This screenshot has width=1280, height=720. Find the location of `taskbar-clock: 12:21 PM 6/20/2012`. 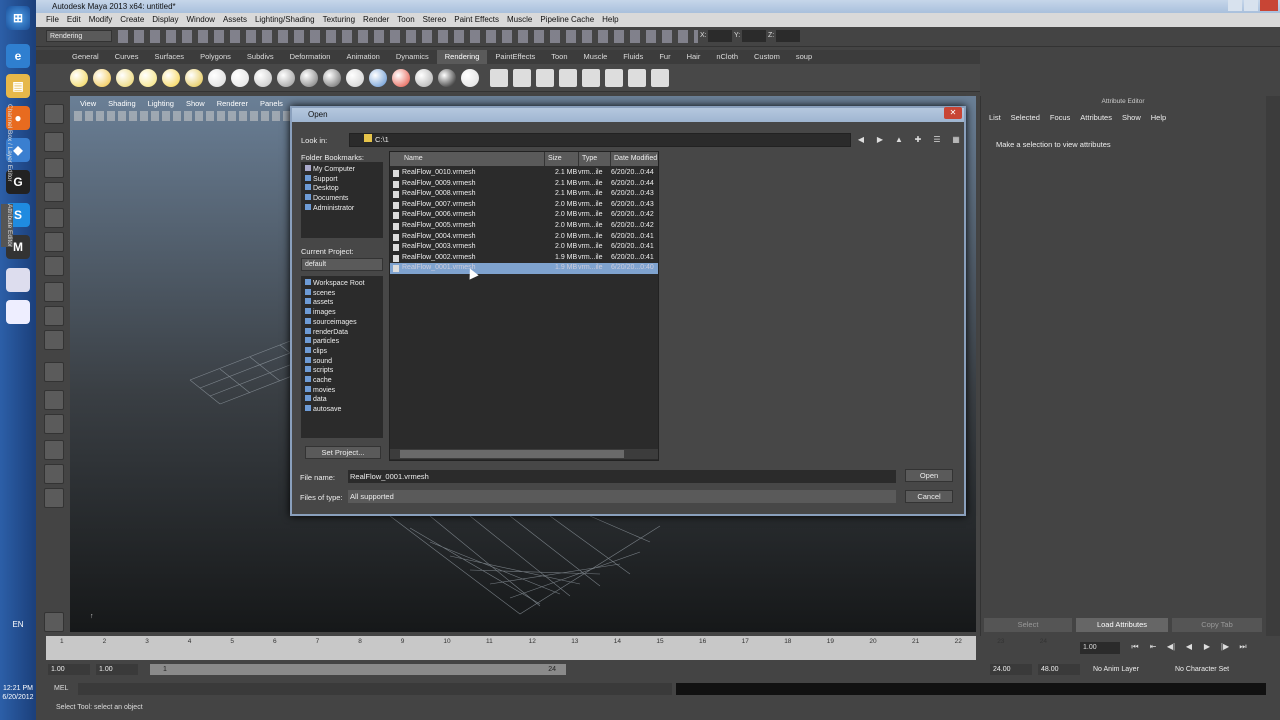

taskbar-clock: 12:21 PM 6/20/2012 is located at coordinates (18, 693).